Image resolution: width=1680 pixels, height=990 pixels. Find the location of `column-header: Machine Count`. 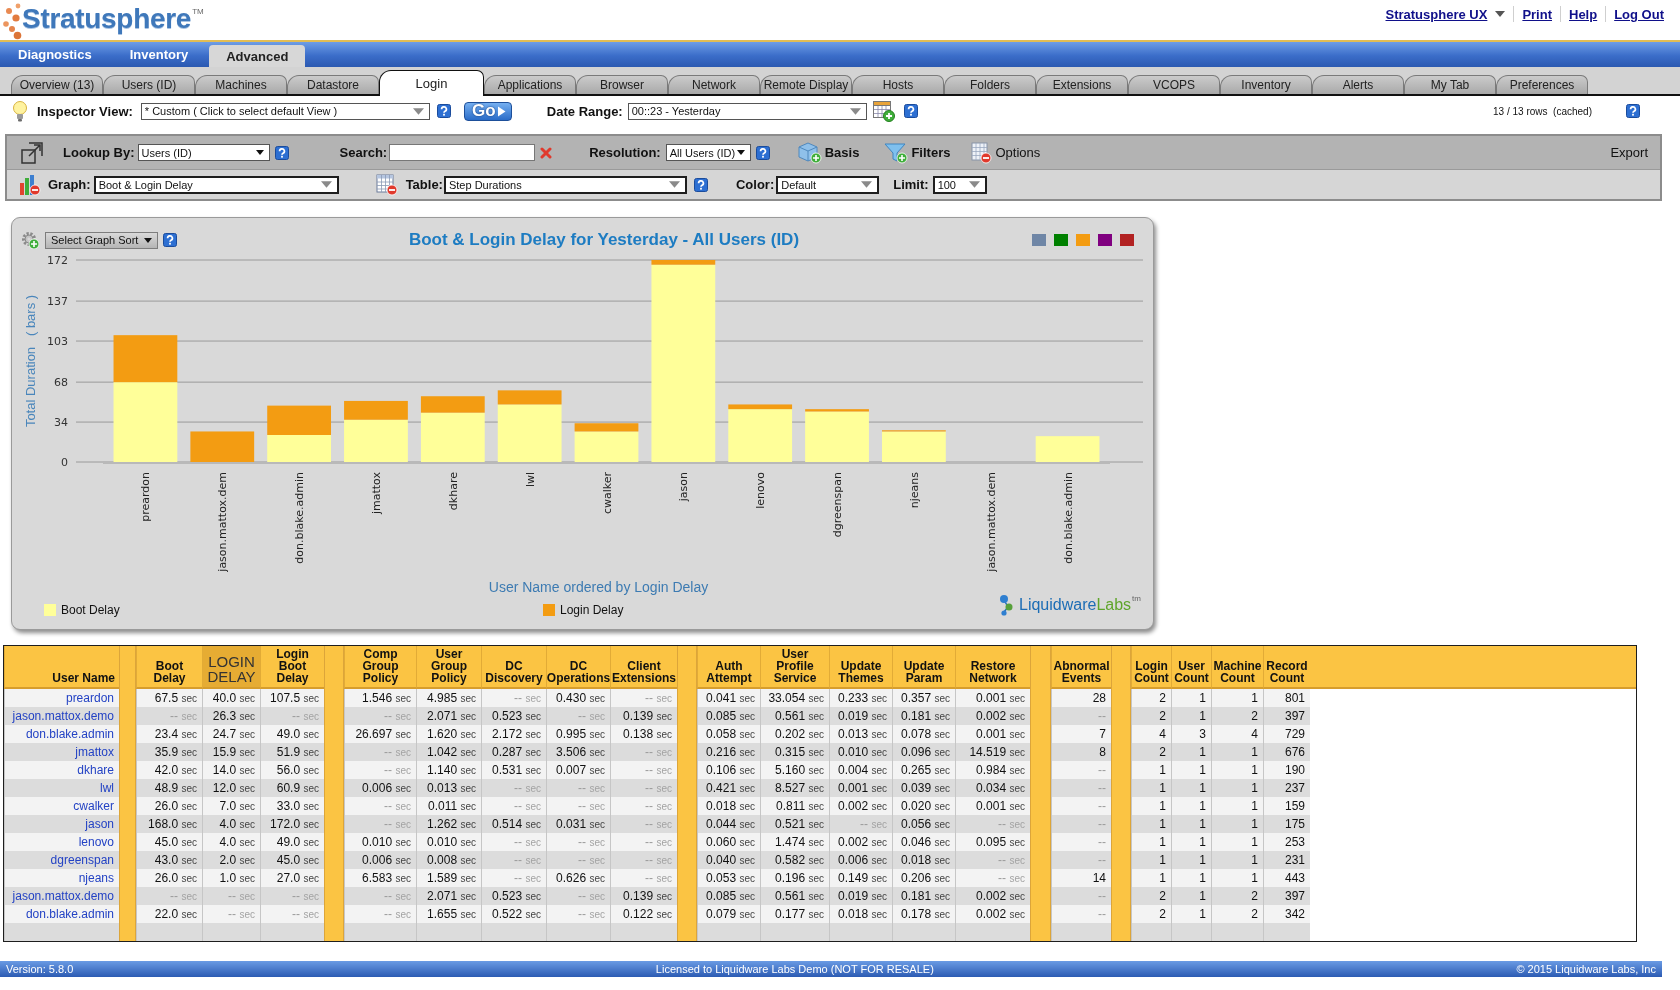

column-header: Machine Count is located at coordinates (1237, 667).